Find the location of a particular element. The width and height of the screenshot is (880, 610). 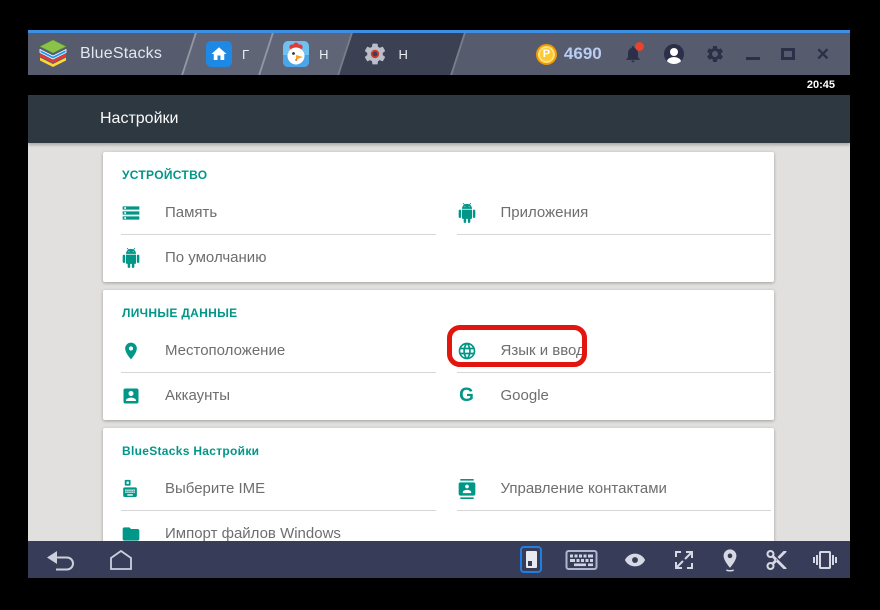

item-label: Приложения is located at coordinates (544, 212).